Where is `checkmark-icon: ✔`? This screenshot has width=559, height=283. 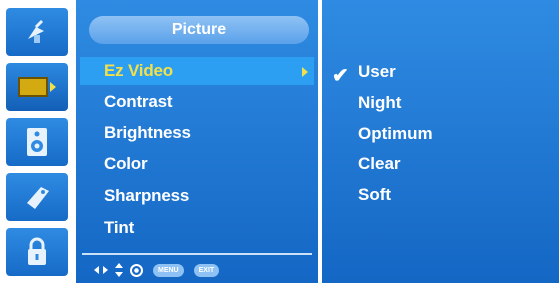 checkmark-icon: ✔ is located at coordinates (340, 76).